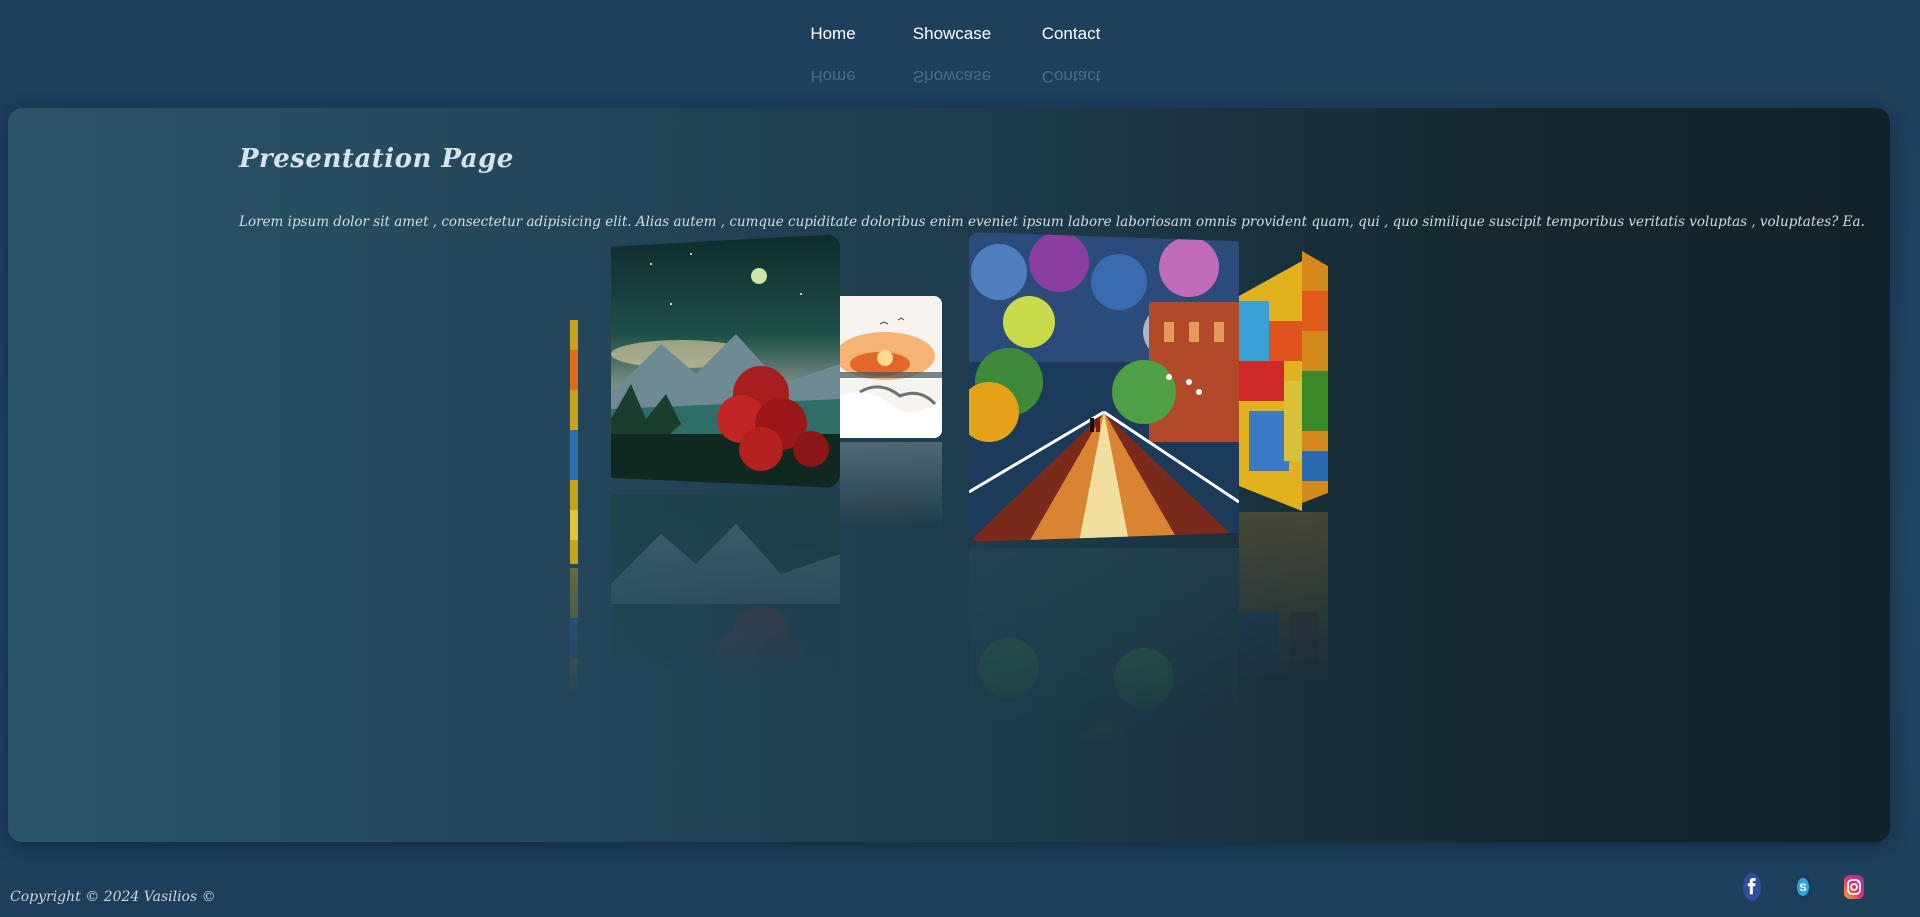  What do you see at coordinates (725, 361) in the screenshot?
I see `gallery-card-starry-mountain` at bounding box center [725, 361].